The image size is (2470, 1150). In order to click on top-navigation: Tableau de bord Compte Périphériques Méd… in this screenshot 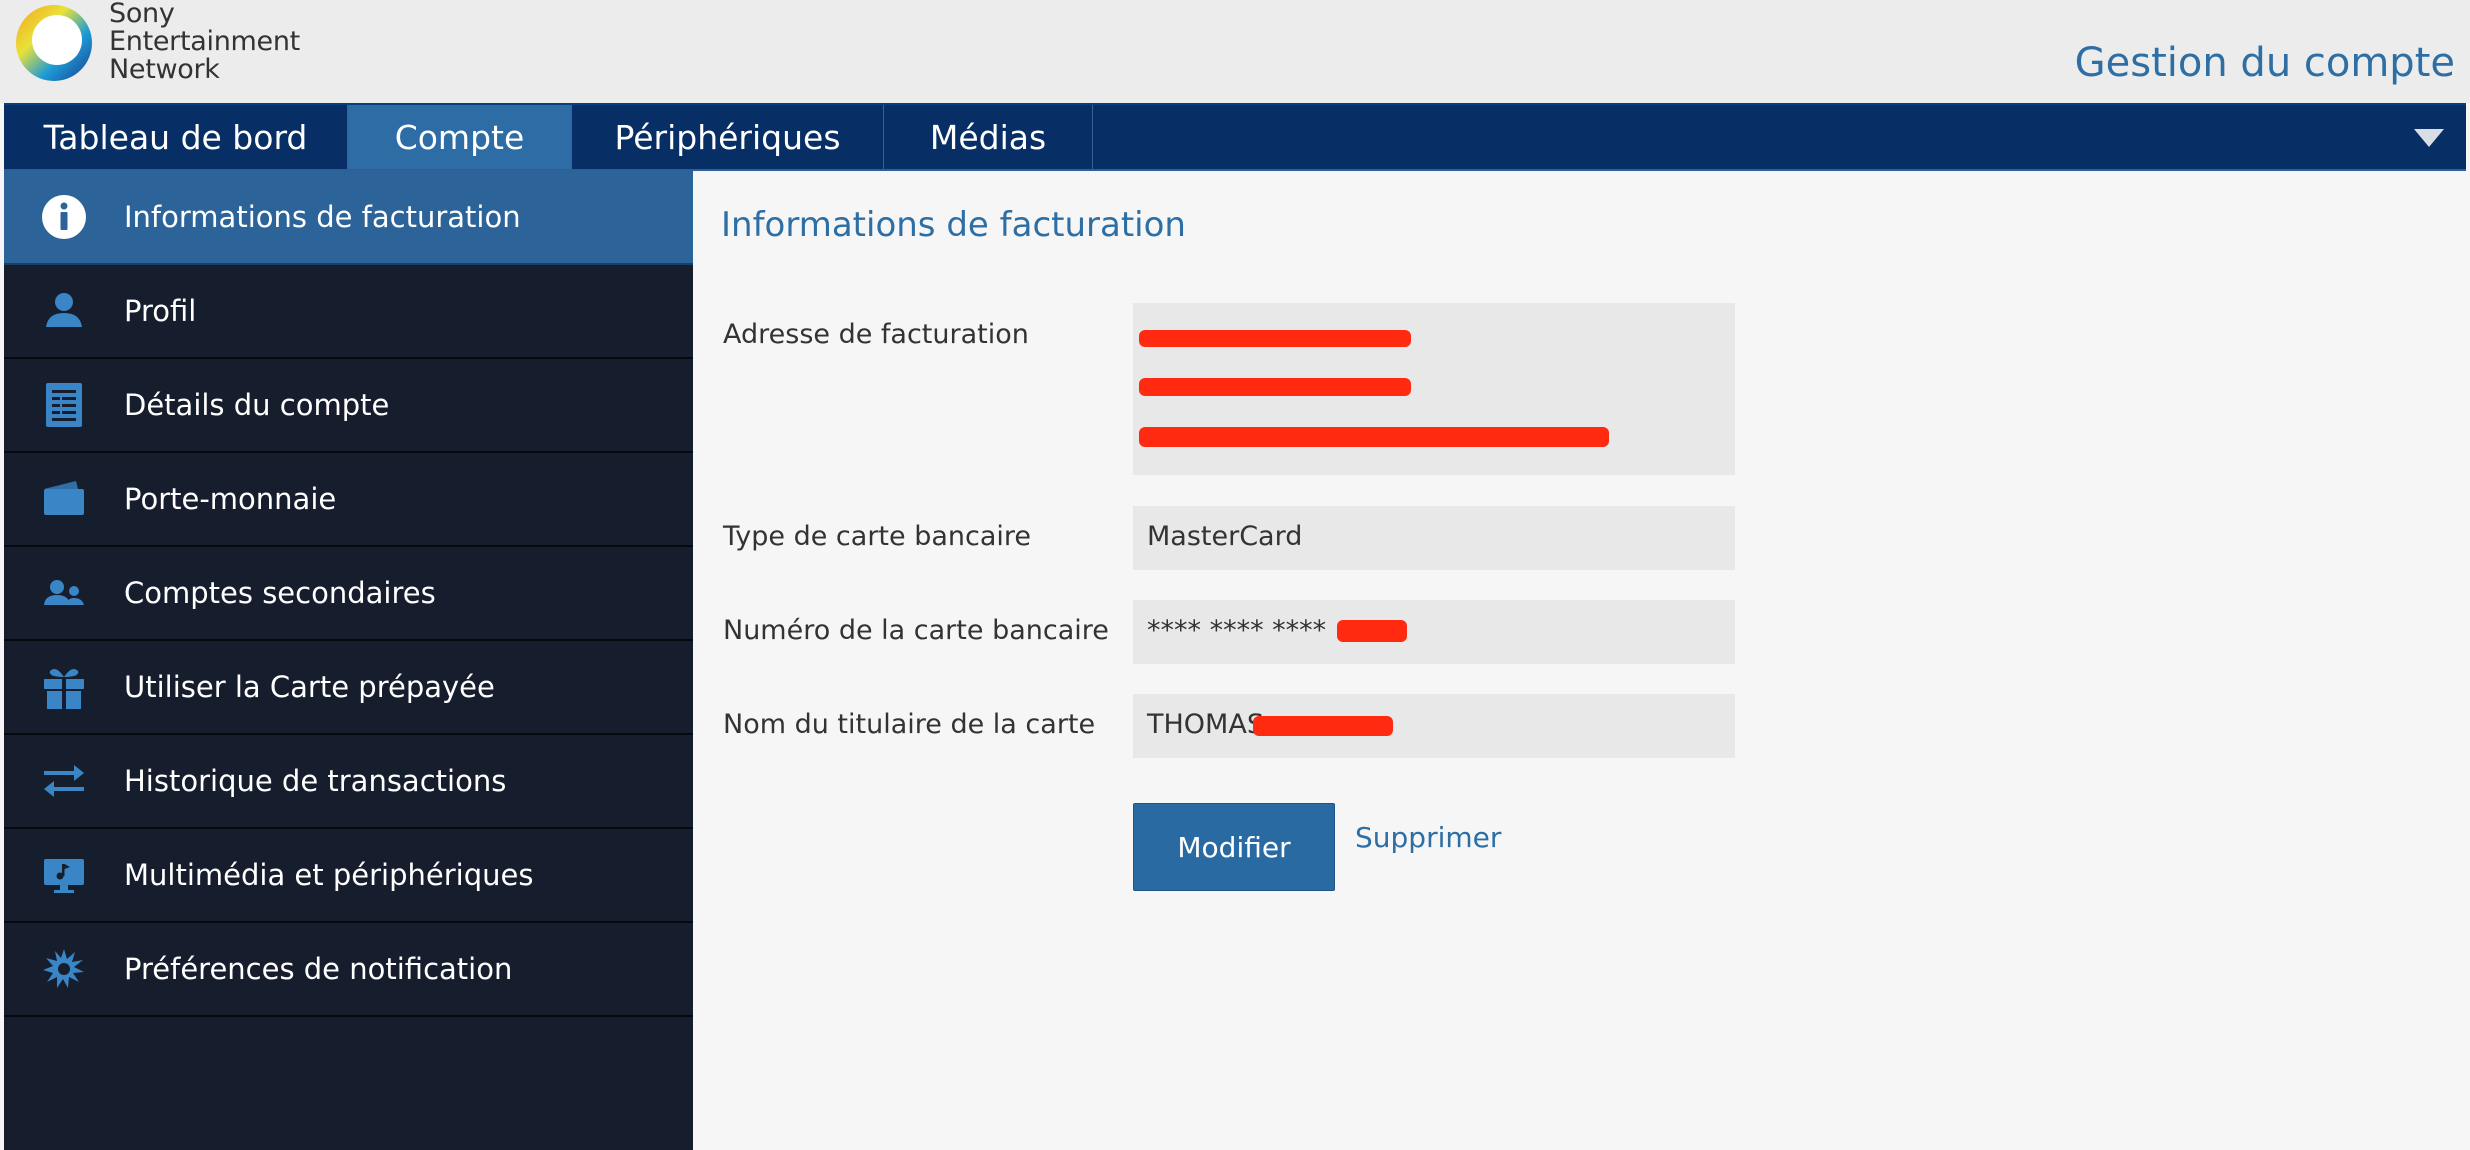, I will do `click(1235, 137)`.